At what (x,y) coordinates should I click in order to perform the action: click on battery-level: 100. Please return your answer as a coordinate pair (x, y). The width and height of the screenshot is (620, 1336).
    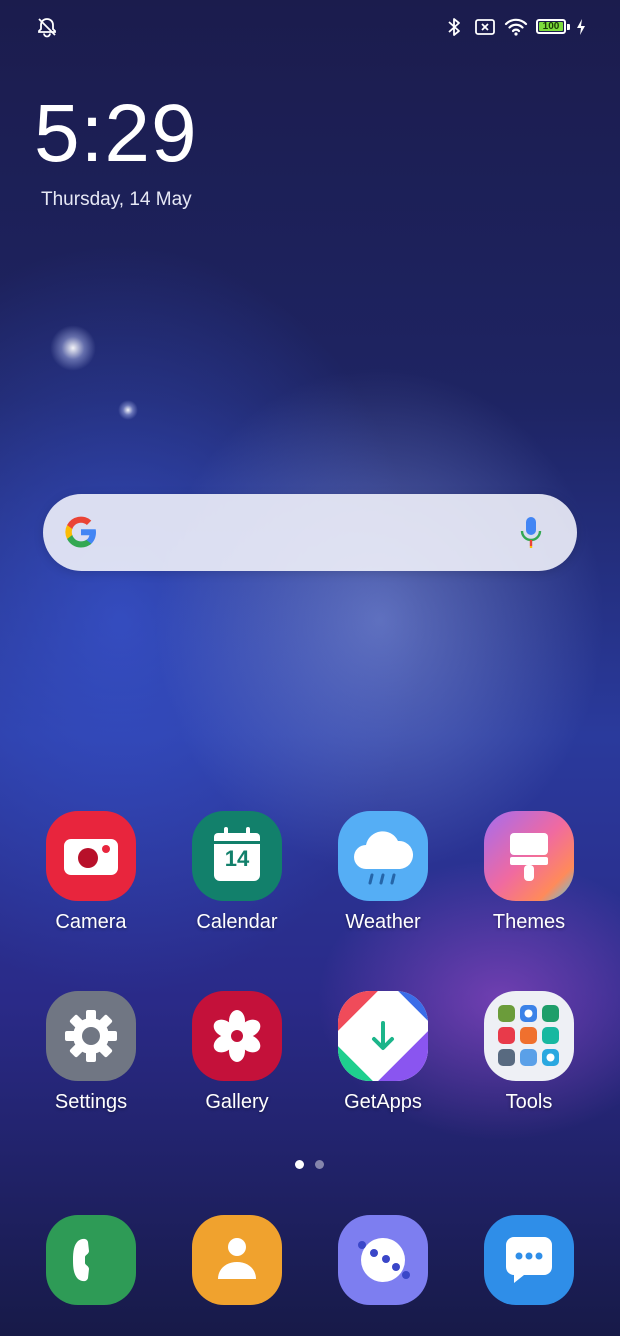
    Looking at the image, I should click on (551, 26).